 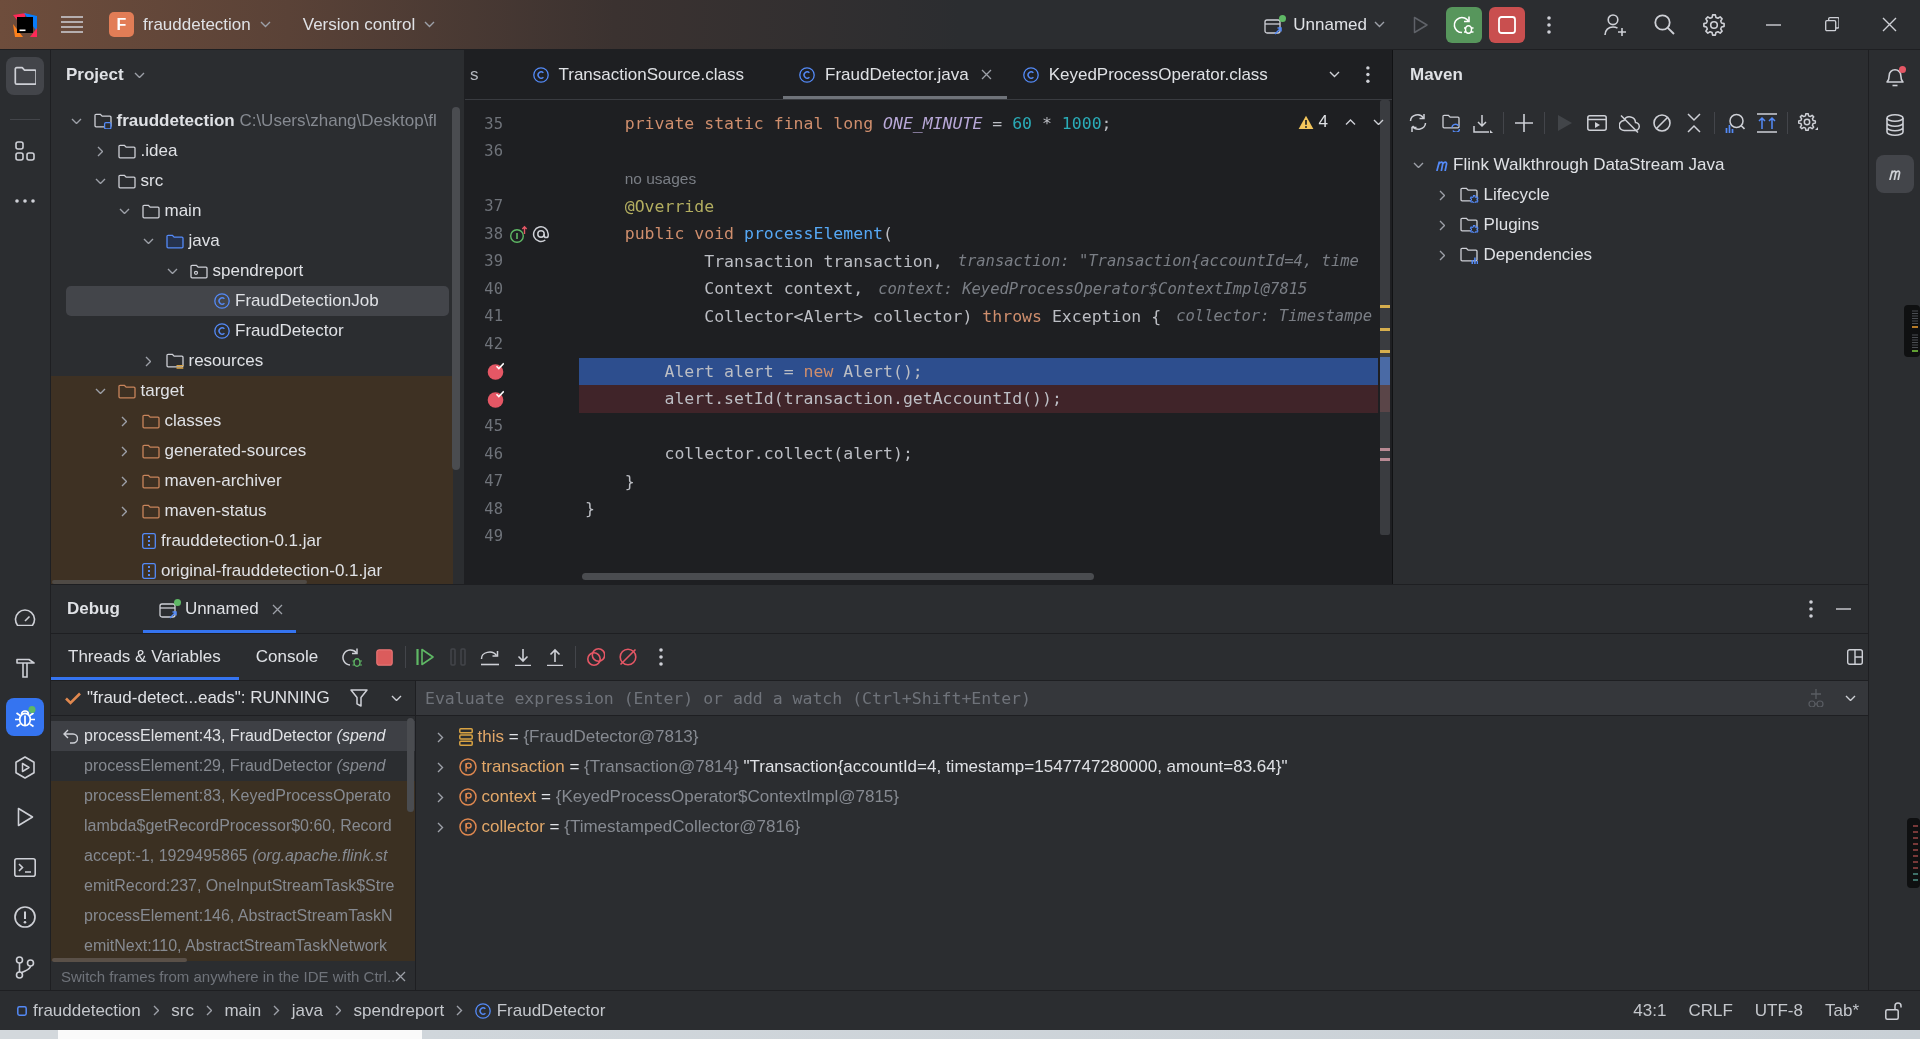 I want to click on step-into-icon, so click(x=522, y=657).